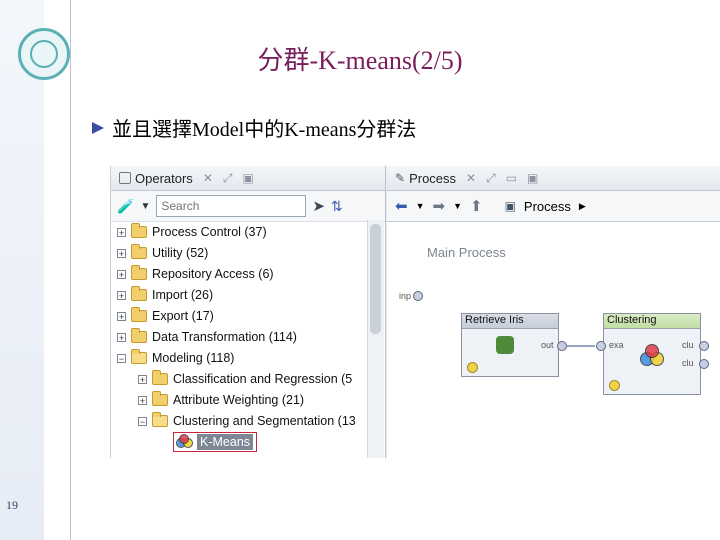 The image size is (720, 540). I want to click on process-tab: ✎ Process ✕ ⤢ ▭ ▣, so click(553, 178).